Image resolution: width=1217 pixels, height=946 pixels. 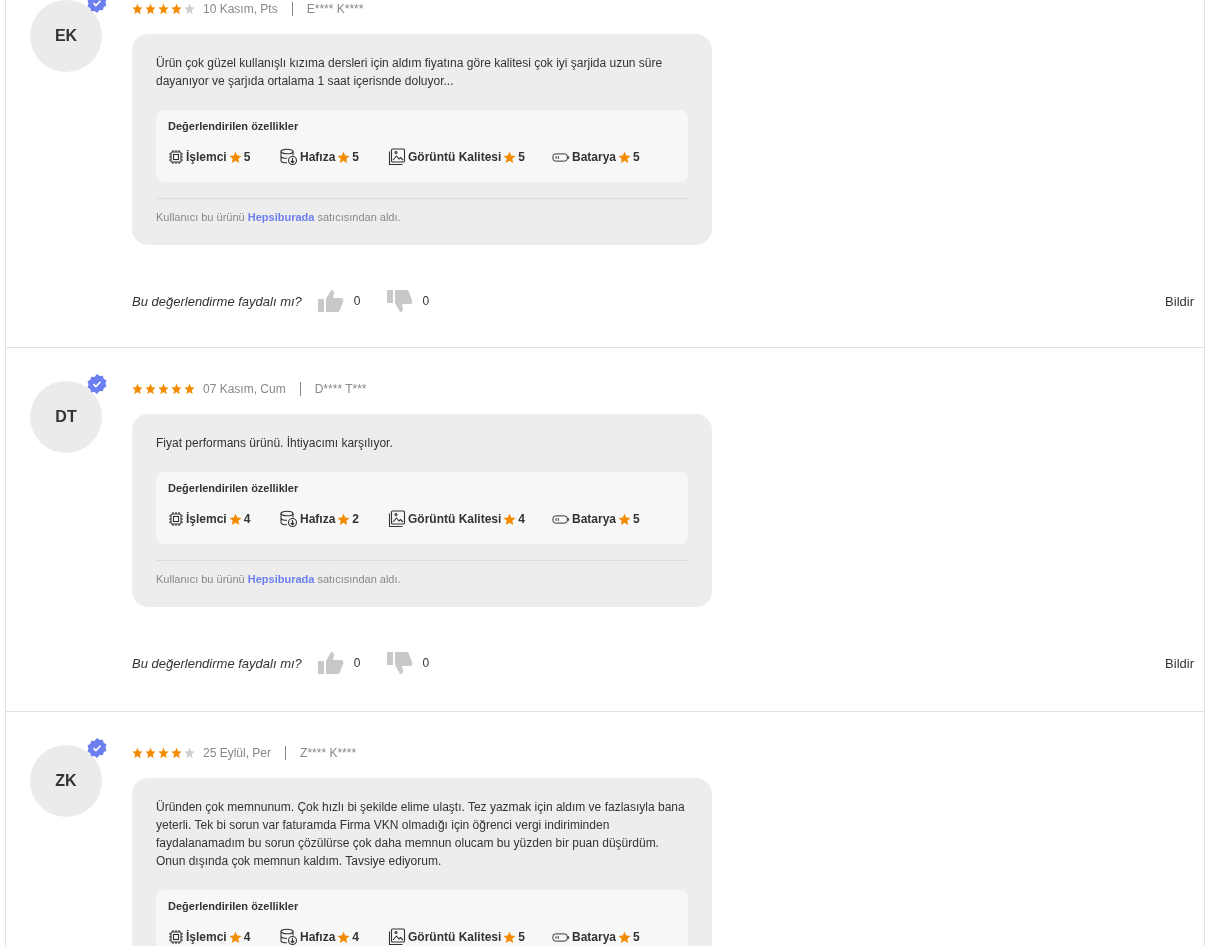 I want to click on reviewer-name: E**** K****, so click(x=335, y=9).